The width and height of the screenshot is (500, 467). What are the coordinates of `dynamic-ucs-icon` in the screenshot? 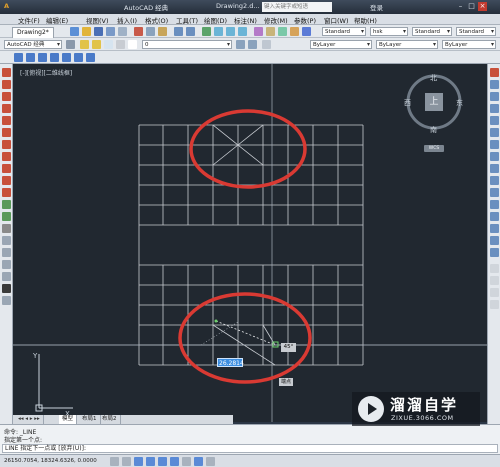 It's located at (186, 461).